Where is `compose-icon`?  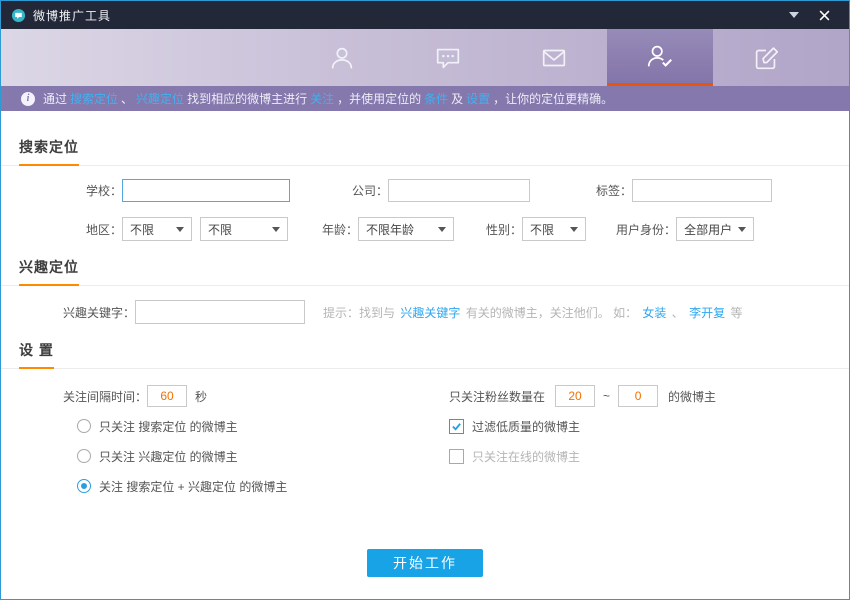 compose-icon is located at coordinates (767, 57).